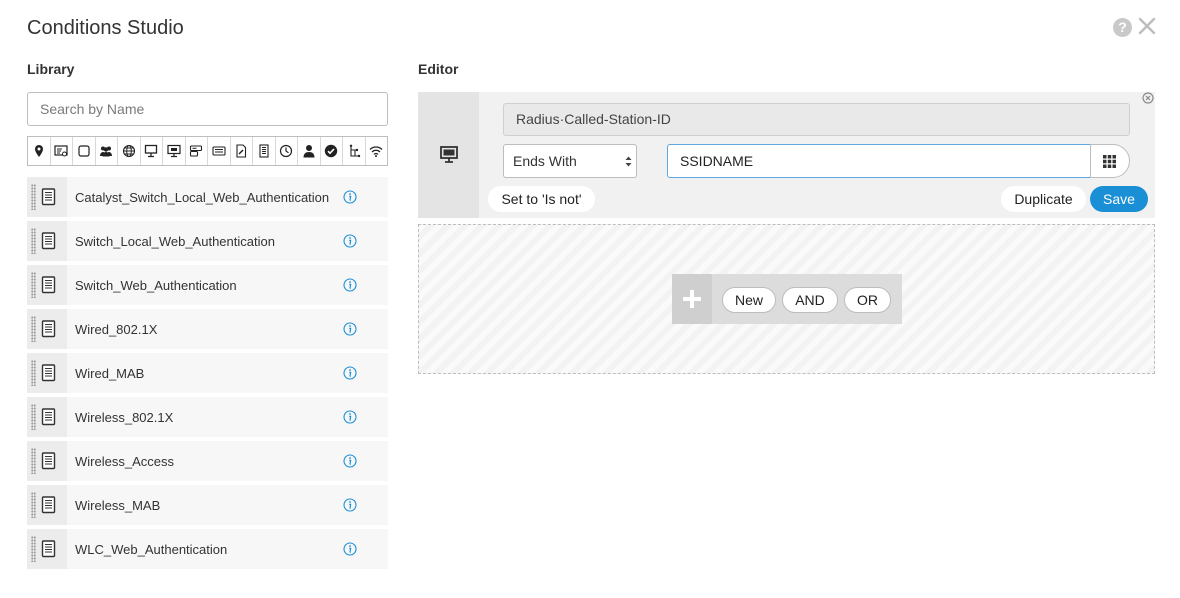 The height and width of the screenshot is (598, 1180). I want to click on library-item-label: Switch_Web_Authentication, so click(156, 285).